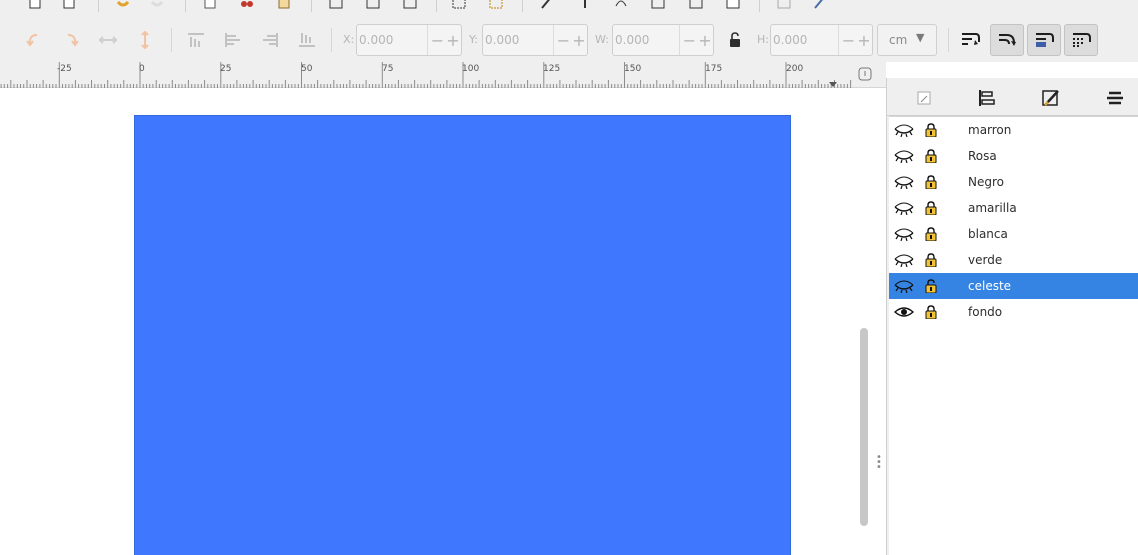  Describe the element at coordinates (784, 5) in the screenshot. I see `preferences-icon` at that location.